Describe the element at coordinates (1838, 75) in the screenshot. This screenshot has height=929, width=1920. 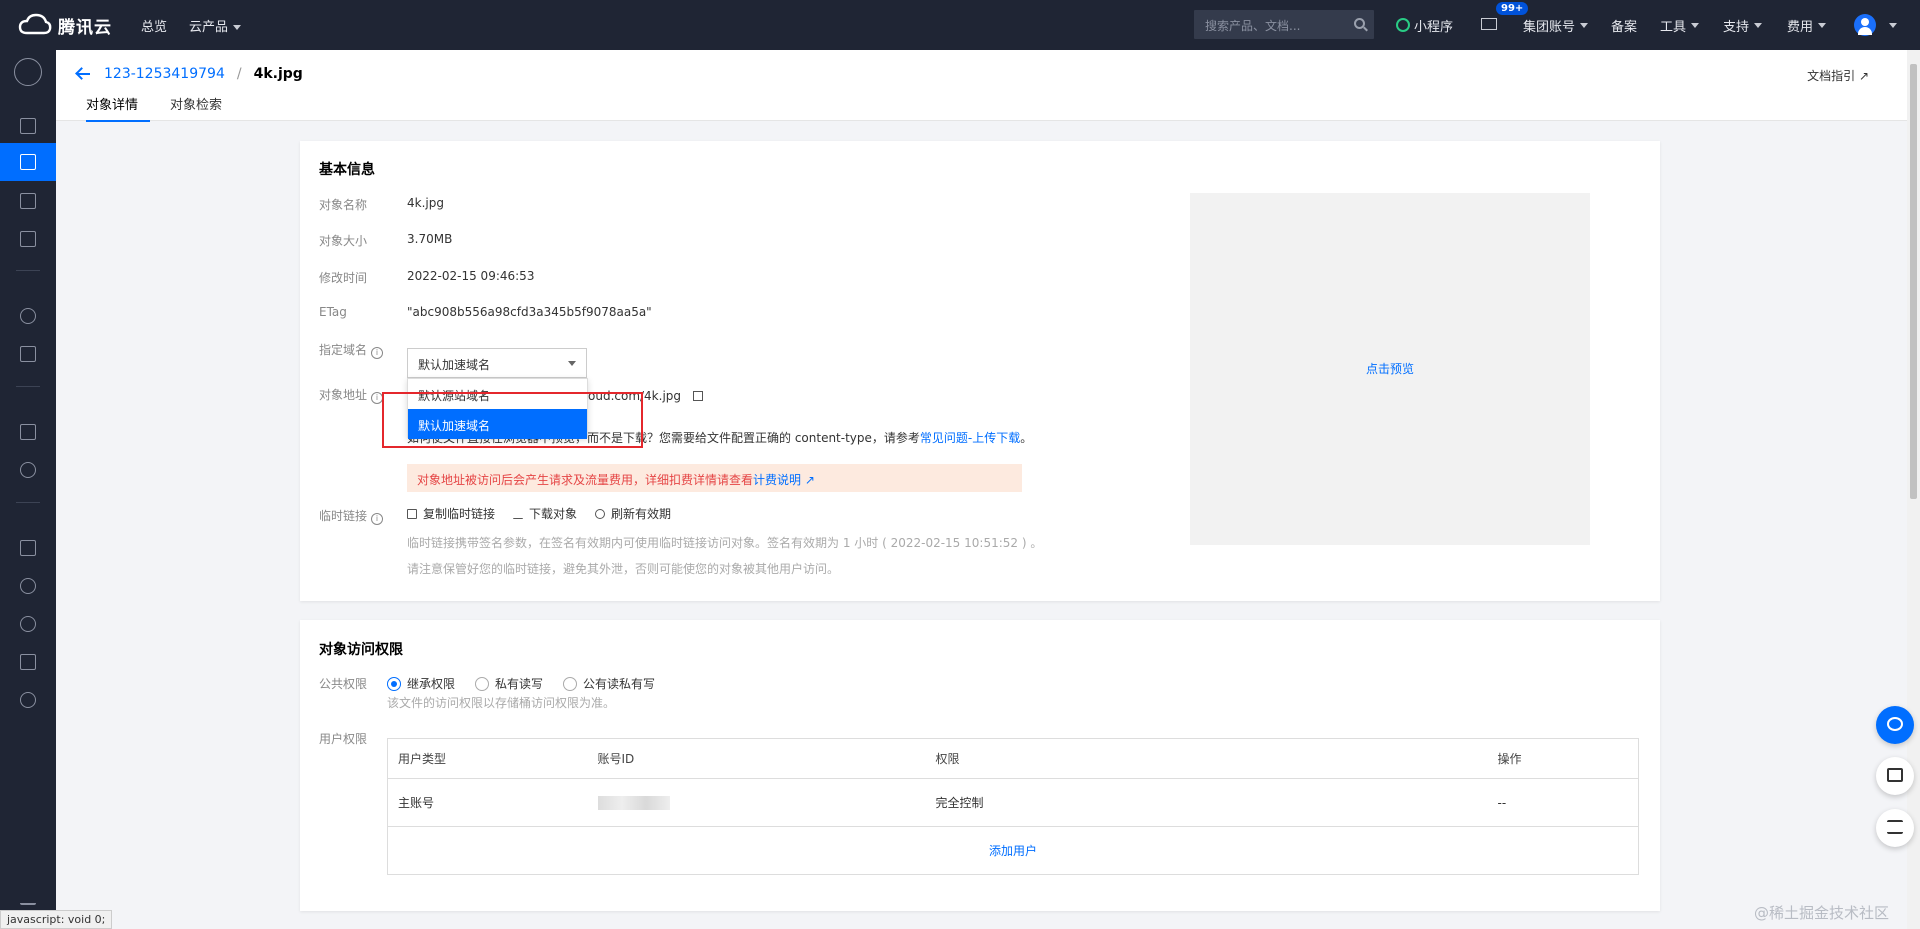
I see `doc-guide-link: 文档指引 ↗` at that location.